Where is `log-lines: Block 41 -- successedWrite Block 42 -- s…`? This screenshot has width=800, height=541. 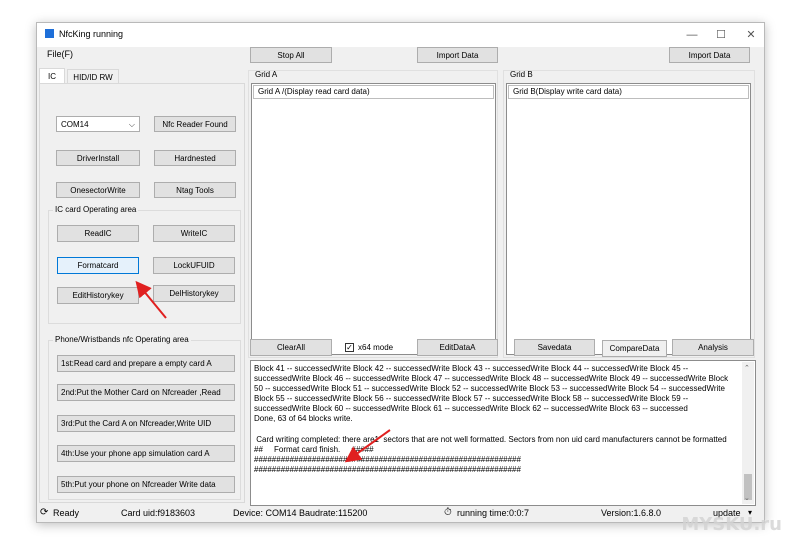
log-lines: Block 41 -- successedWrite Block 42 -- s… is located at coordinates (494, 419).